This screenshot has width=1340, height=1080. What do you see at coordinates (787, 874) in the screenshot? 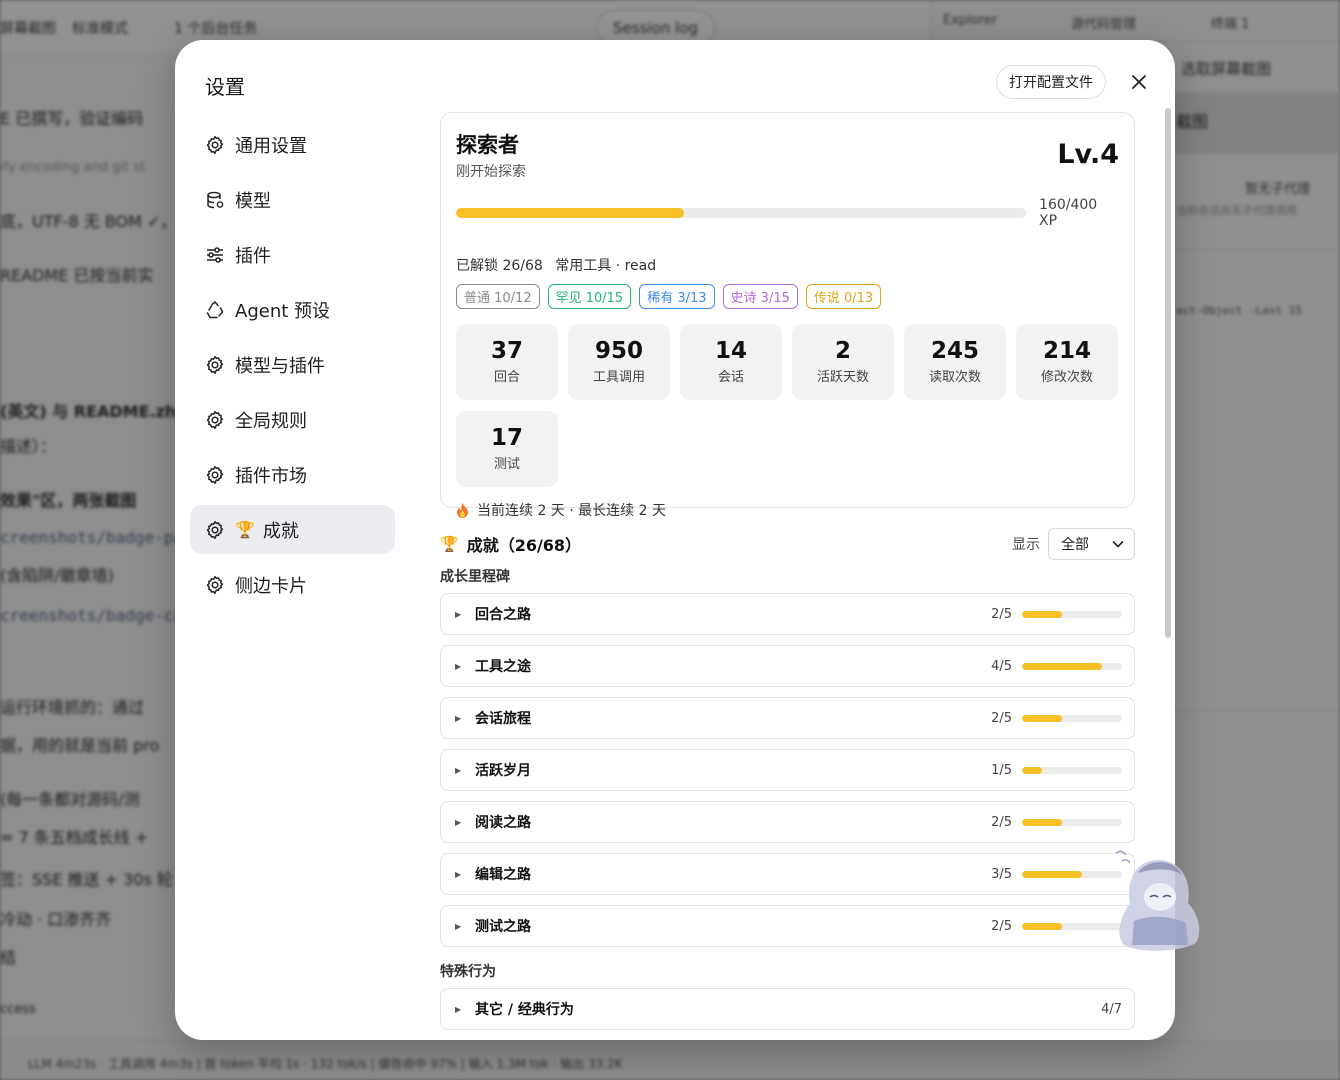
I see `achievement-row: ▶ 编辑之路 3/5` at bounding box center [787, 874].